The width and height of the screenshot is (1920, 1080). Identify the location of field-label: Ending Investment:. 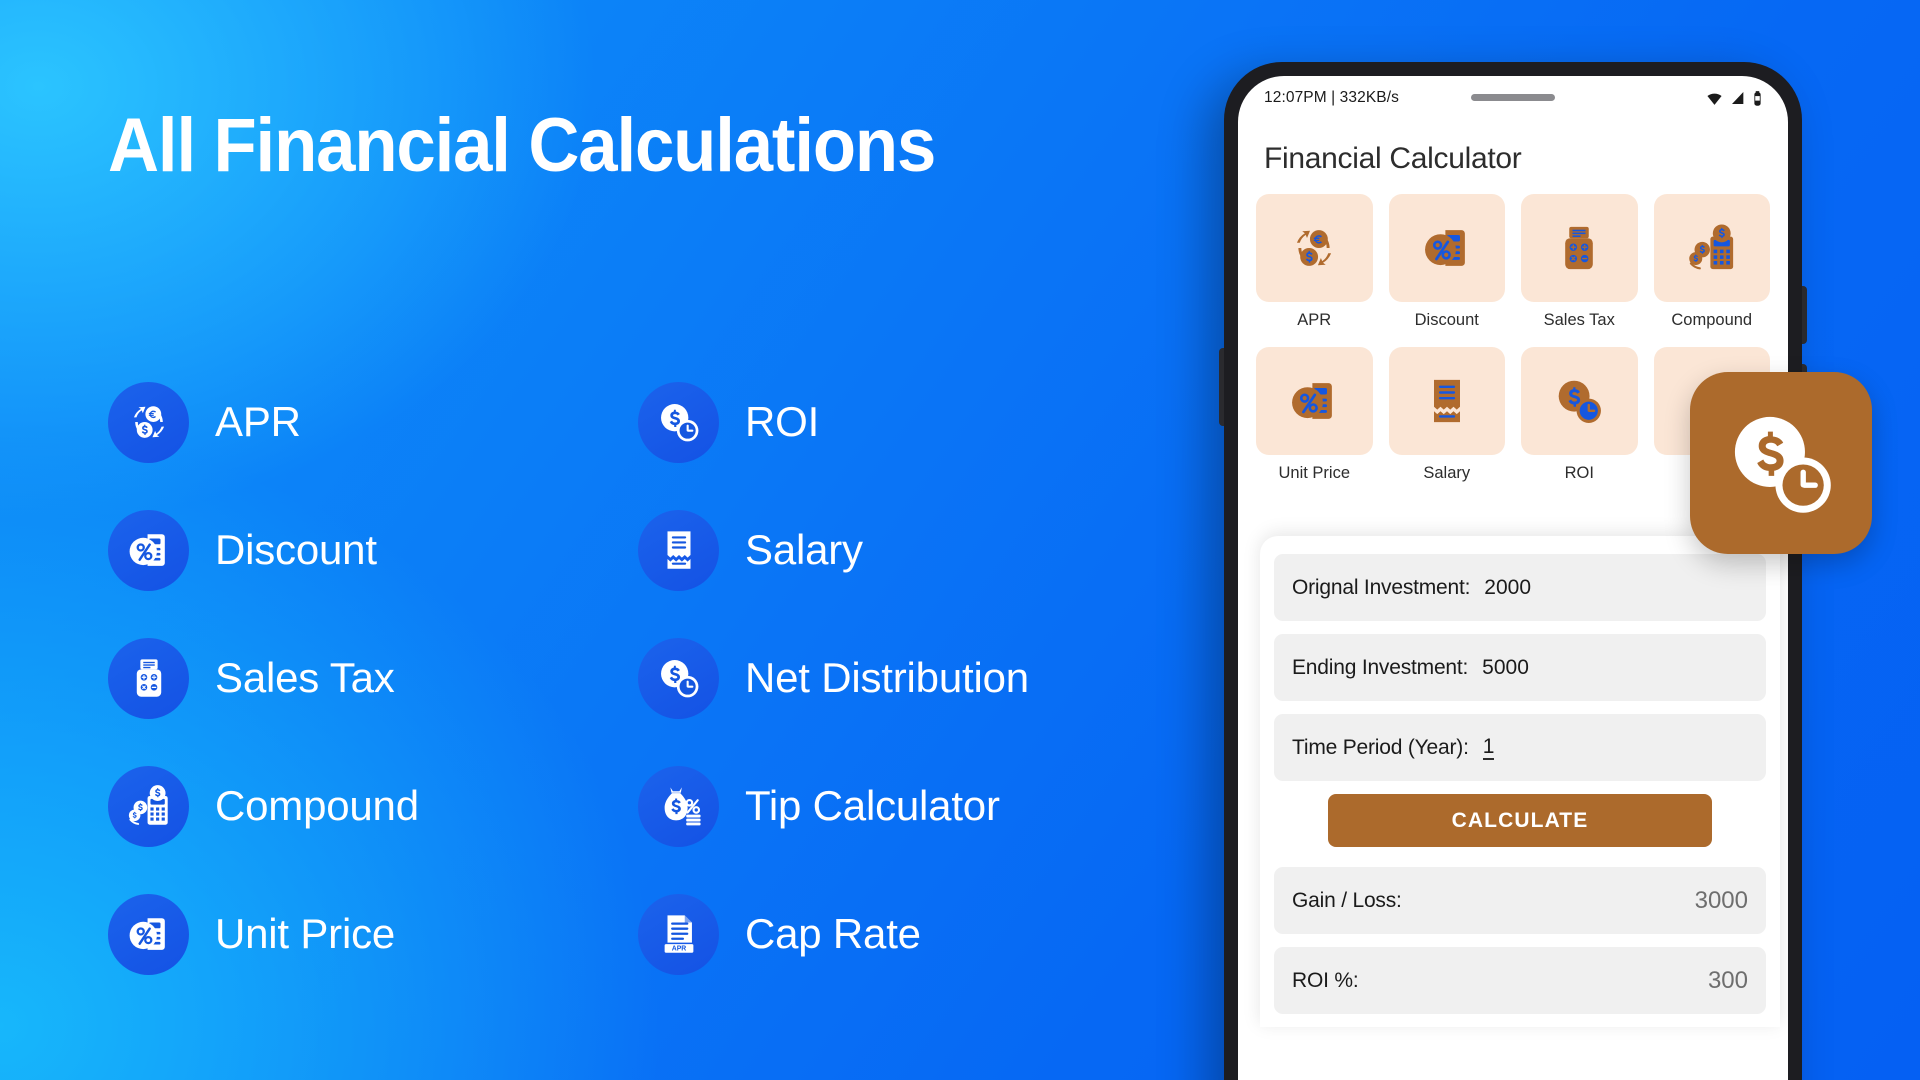
(1380, 667).